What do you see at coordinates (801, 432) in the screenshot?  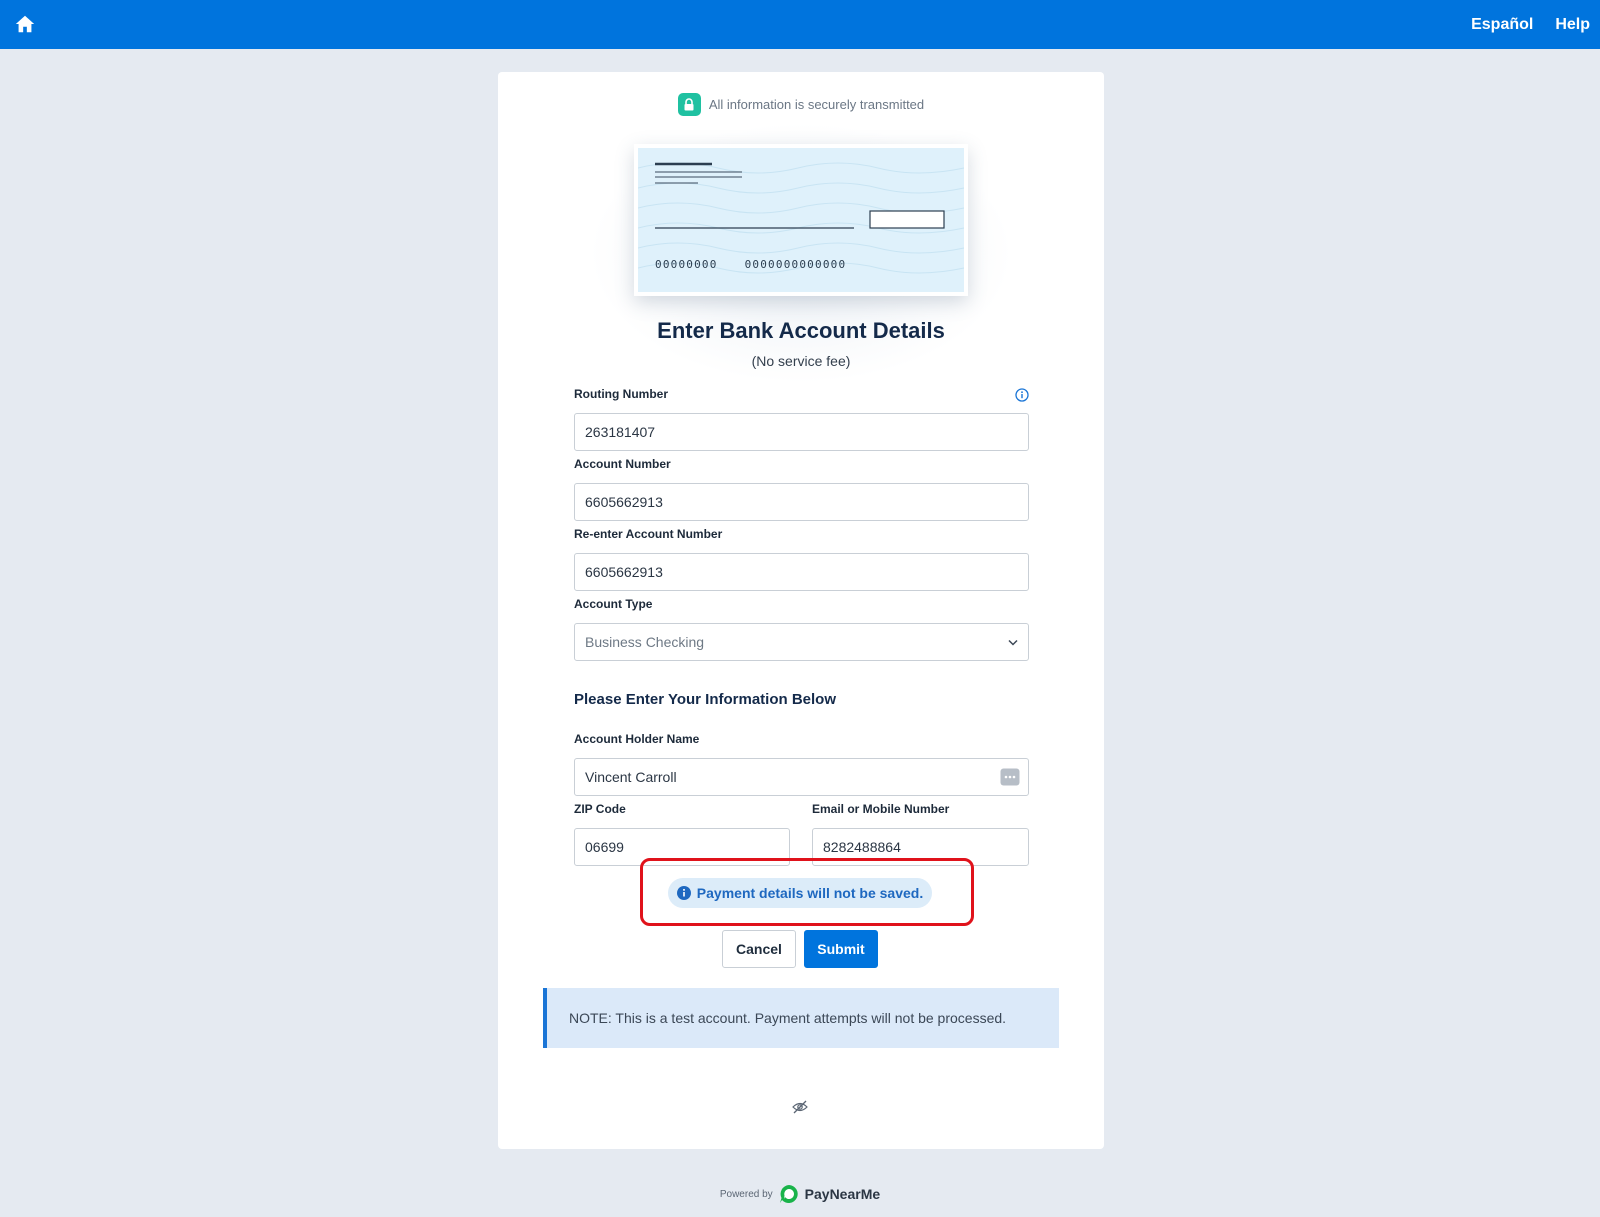 I see `routing-number-field: 263181407` at bounding box center [801, 432].